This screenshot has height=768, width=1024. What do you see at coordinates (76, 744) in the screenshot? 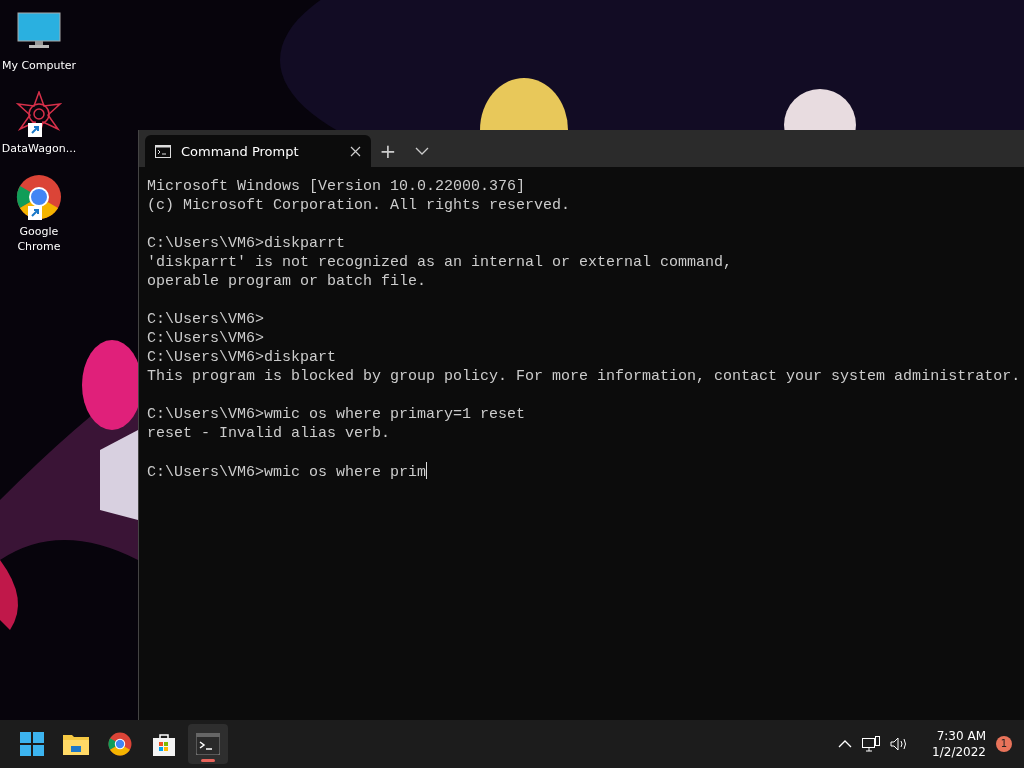
I see `folder-icon` at bounding box center [76, 744].